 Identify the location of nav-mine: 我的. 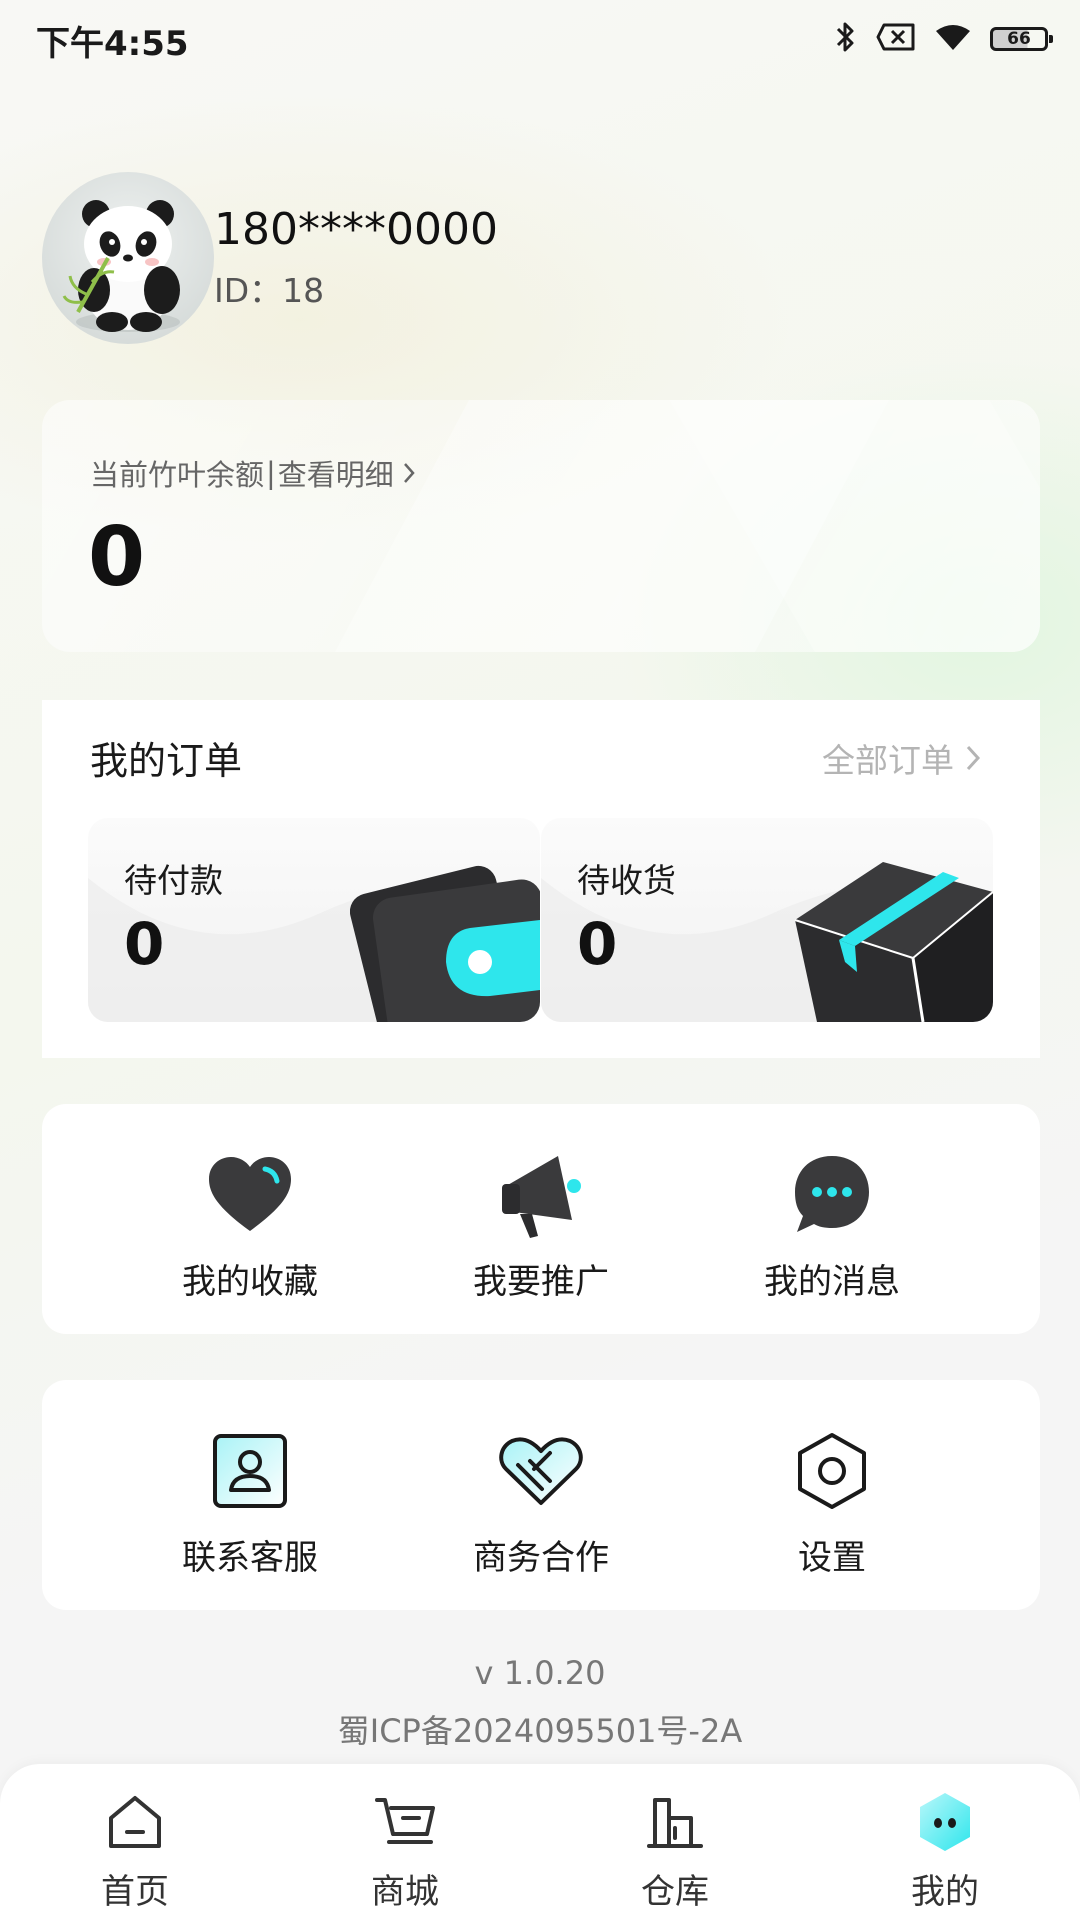
(945, 1851).